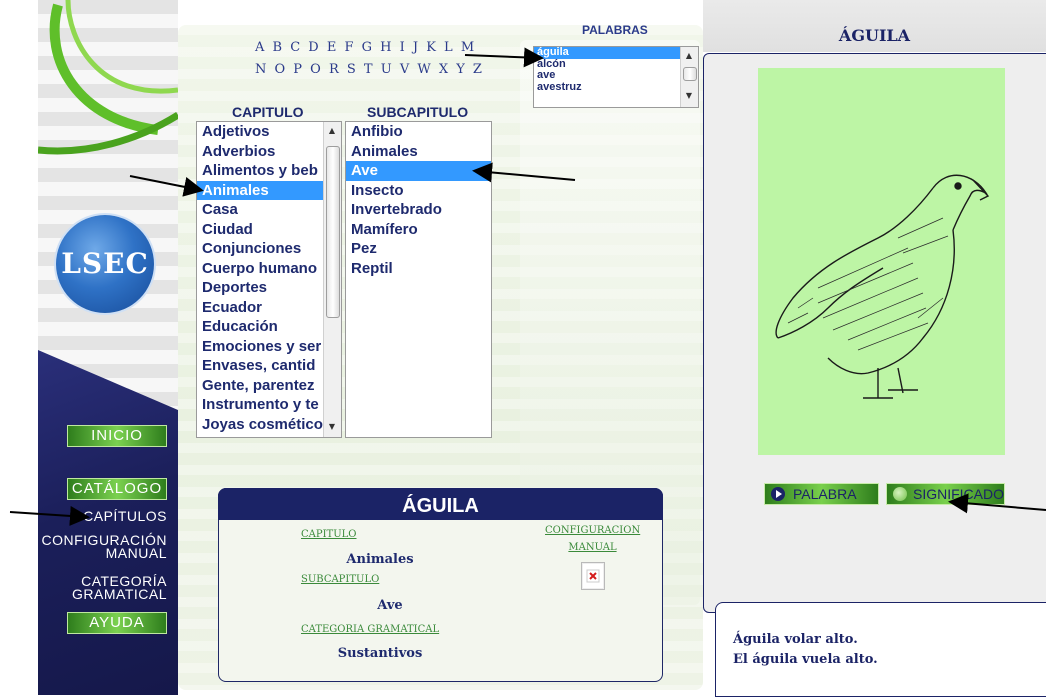 The width and height of the screenshot is (1046, 697). I want to click on subchapter-list-item: Insecto, so click(418, 191).